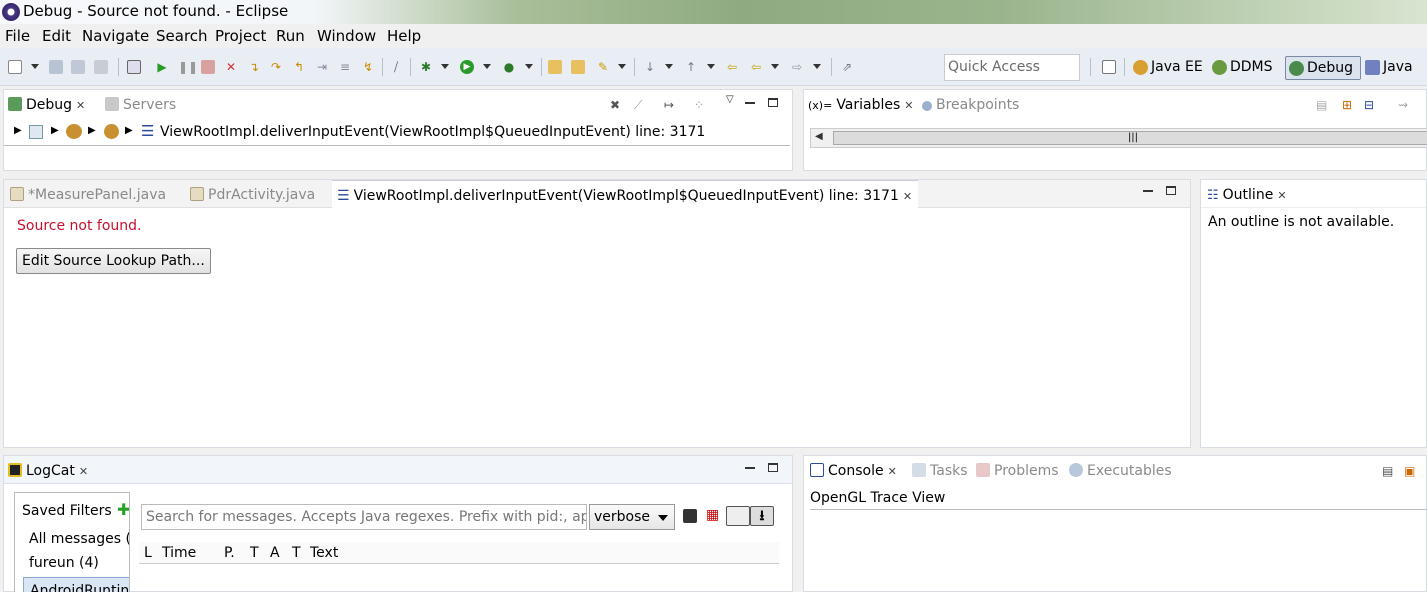 This screenshot has height=592, width=1427. I want to click on column-tag: T, so click(296, 553).